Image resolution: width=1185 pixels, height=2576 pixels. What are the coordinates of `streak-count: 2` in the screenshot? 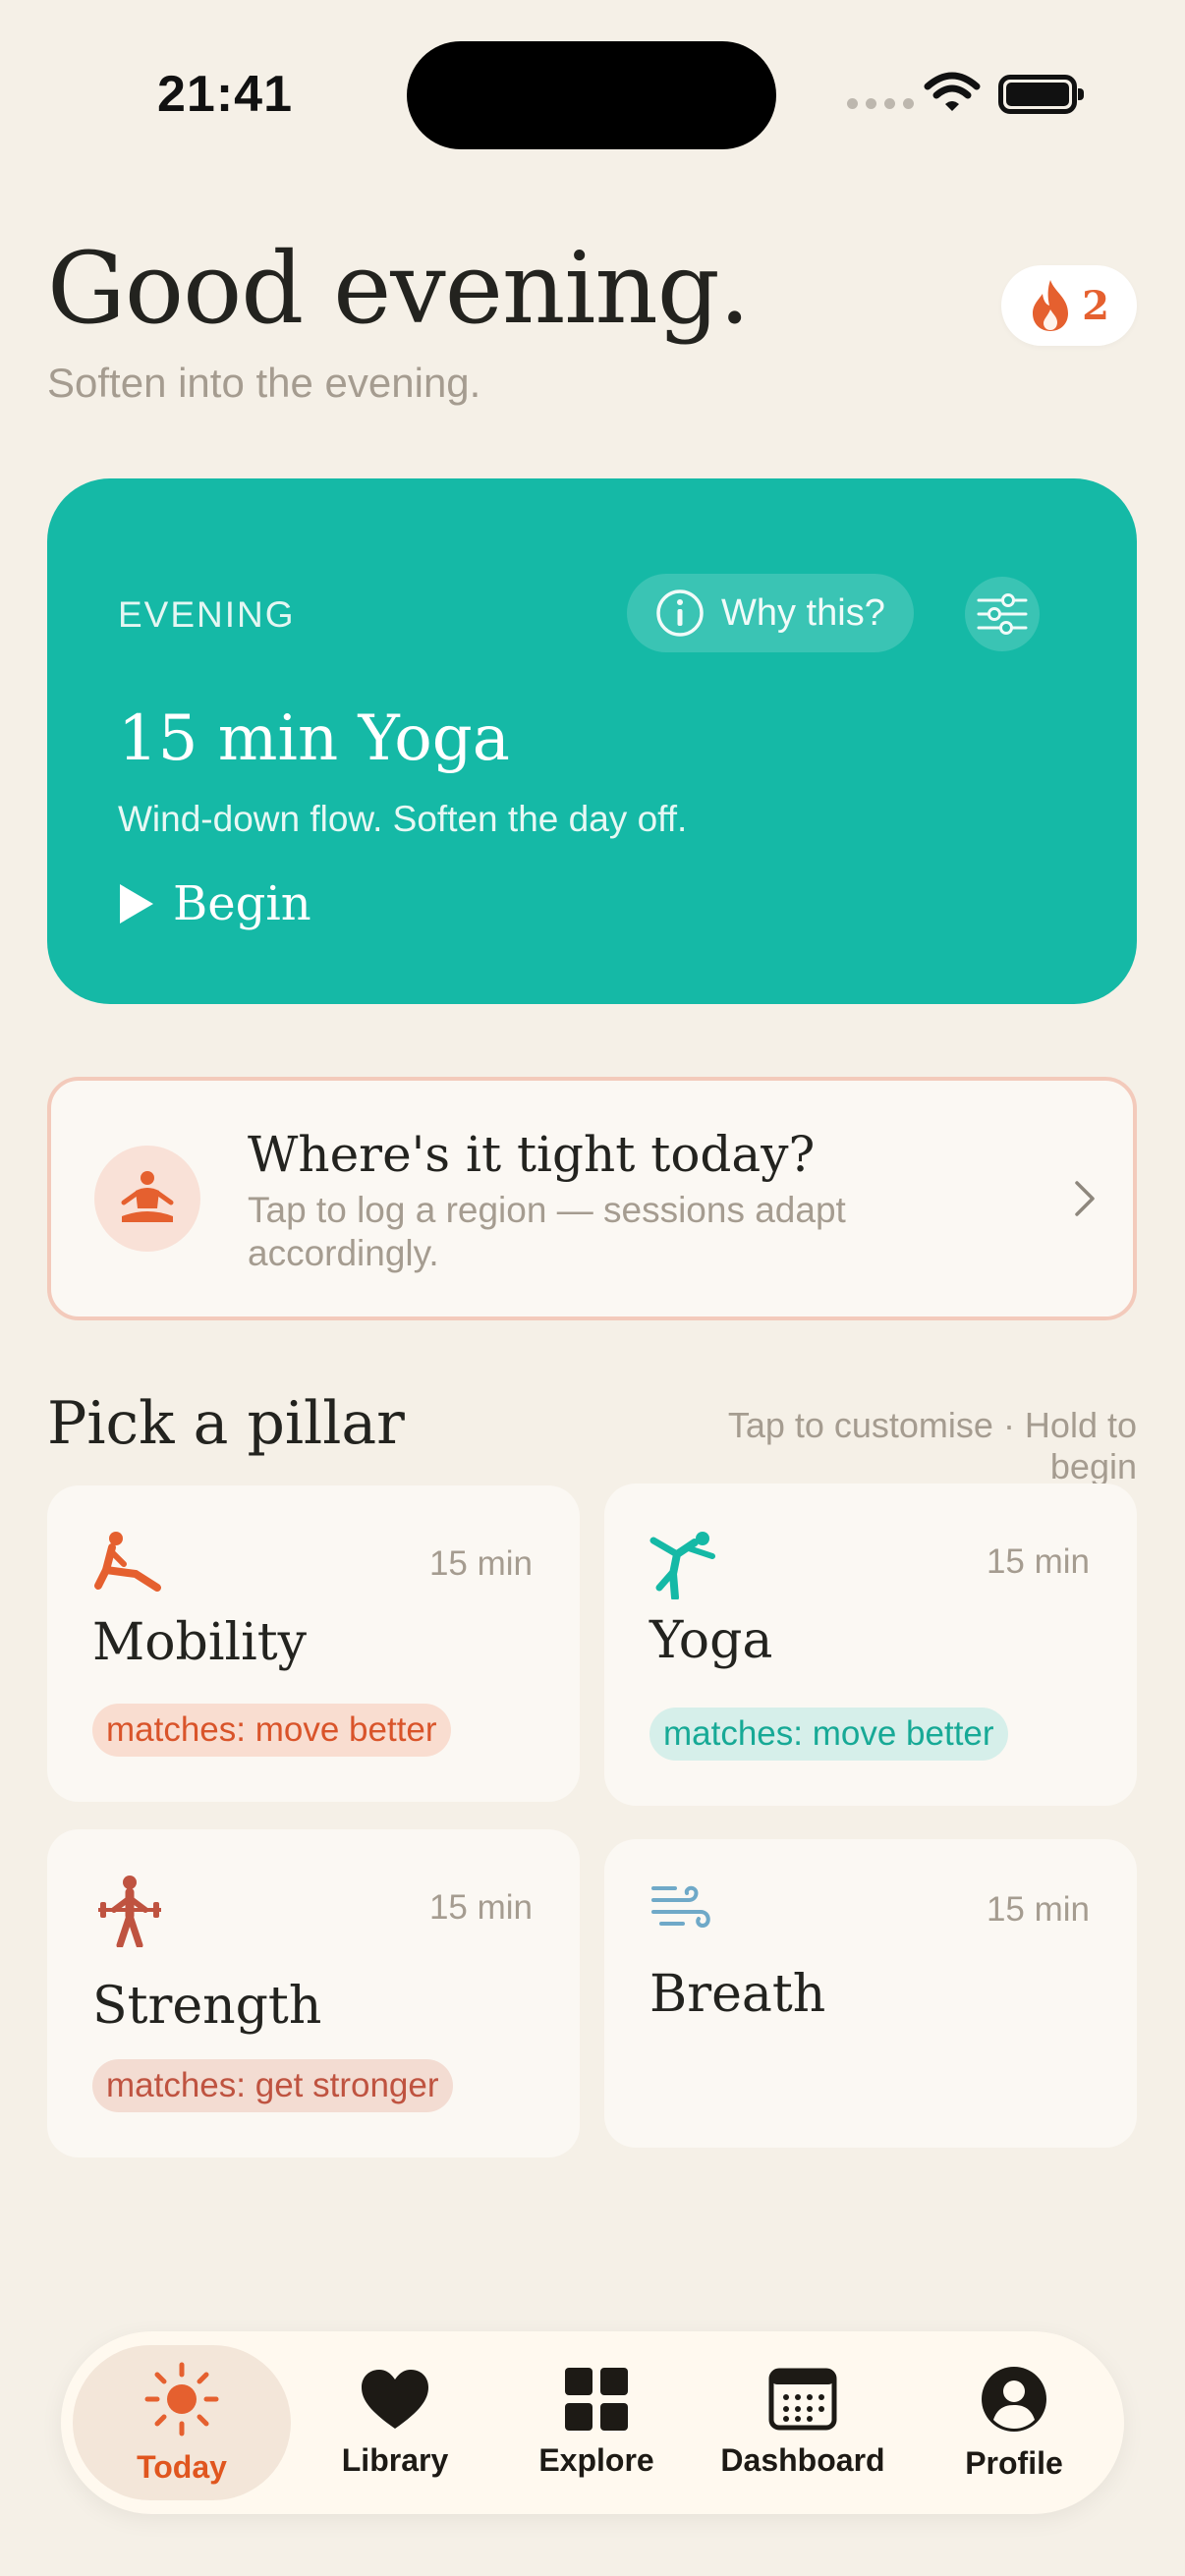 It's located at (1096, 305).